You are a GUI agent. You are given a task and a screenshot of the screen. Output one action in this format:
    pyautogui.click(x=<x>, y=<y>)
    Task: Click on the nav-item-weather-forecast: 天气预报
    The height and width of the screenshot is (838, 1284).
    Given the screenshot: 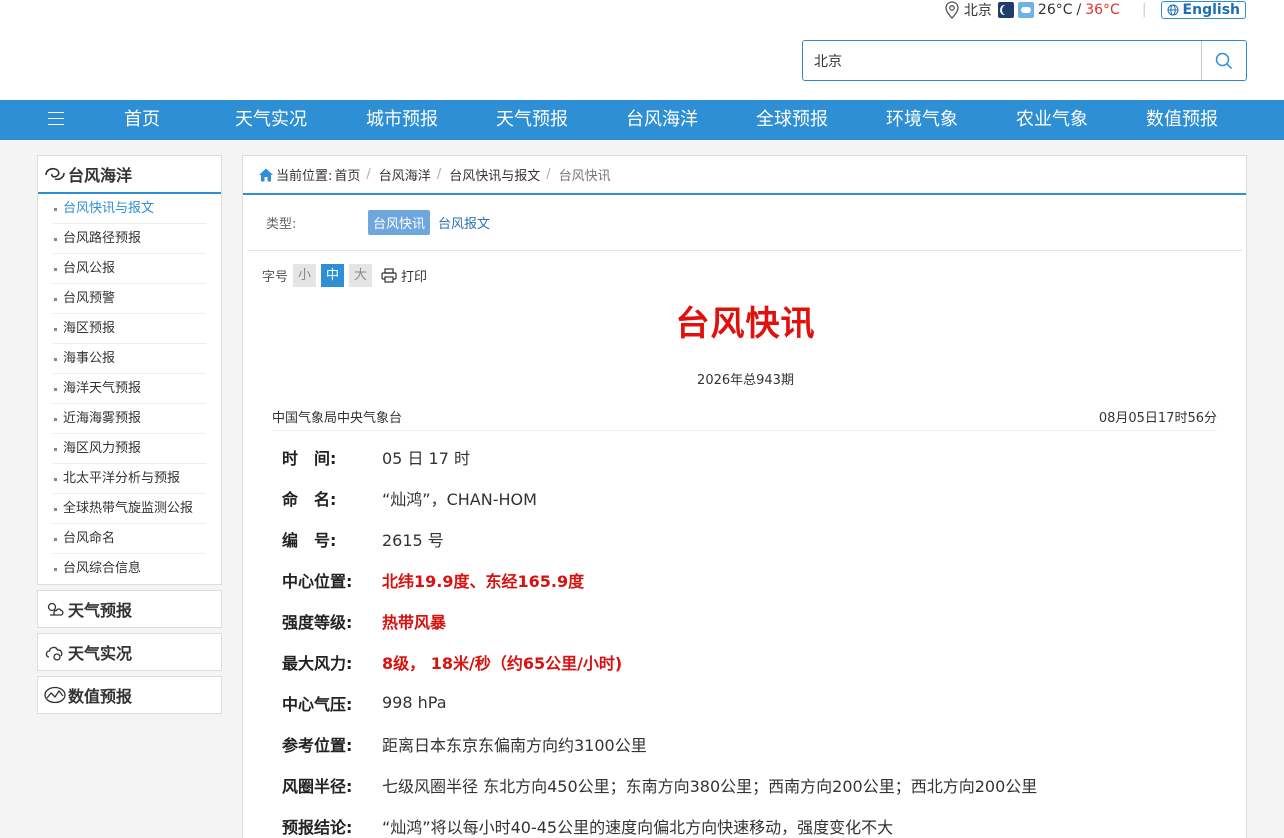 What is the action you would take?
    pyautogui.click(x=532, y=120)
    